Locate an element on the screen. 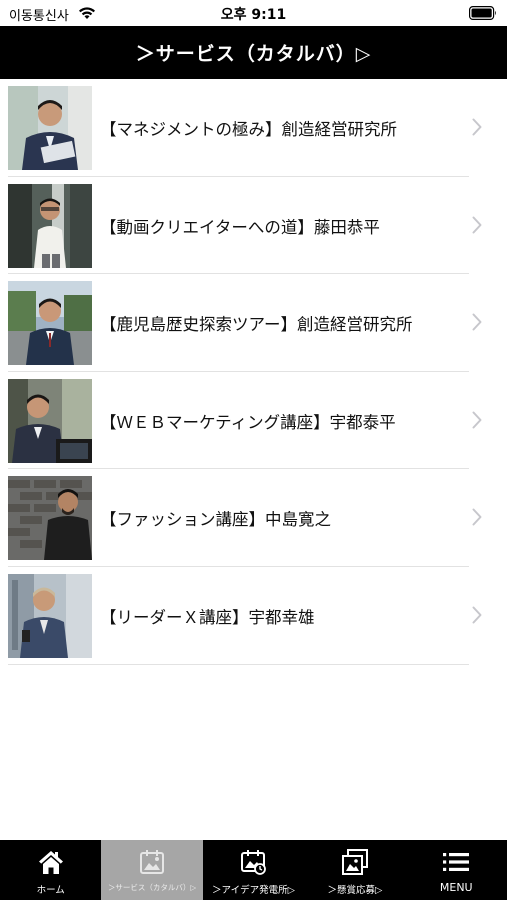  tab-bar: ホーム ＞サービス（カタルバ）▷ ＞アイデア発電所▷ ＞懸賞応募▷ MENU is located at coordinates (253, 870).